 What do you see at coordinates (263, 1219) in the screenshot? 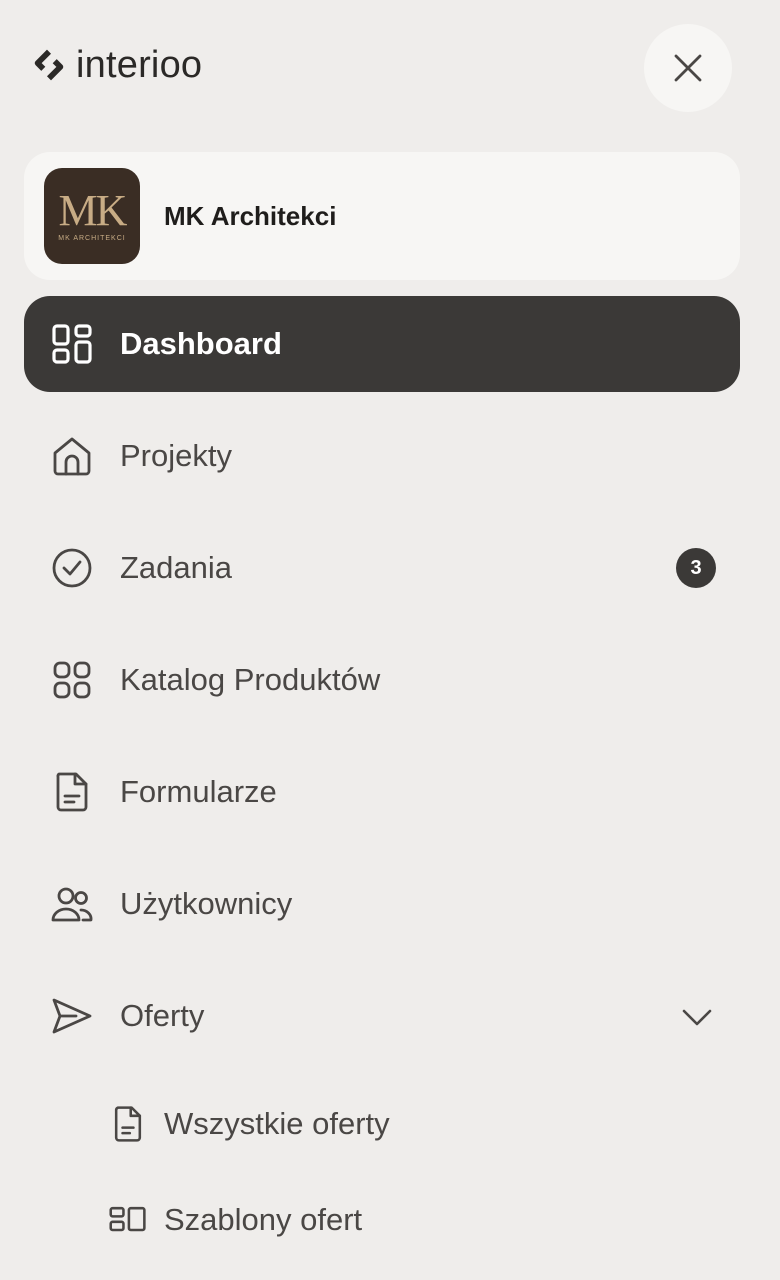
I see `nav-label-offer-templates: Szablony ofert` at bounding box center [263, 1219].